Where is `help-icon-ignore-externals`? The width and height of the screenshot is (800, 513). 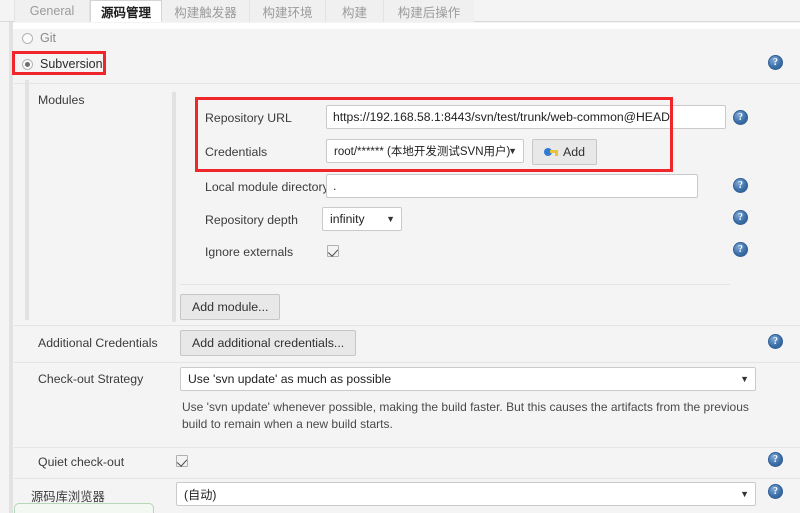 help-icon-ignore-externals is located at coordinates (740, 249).